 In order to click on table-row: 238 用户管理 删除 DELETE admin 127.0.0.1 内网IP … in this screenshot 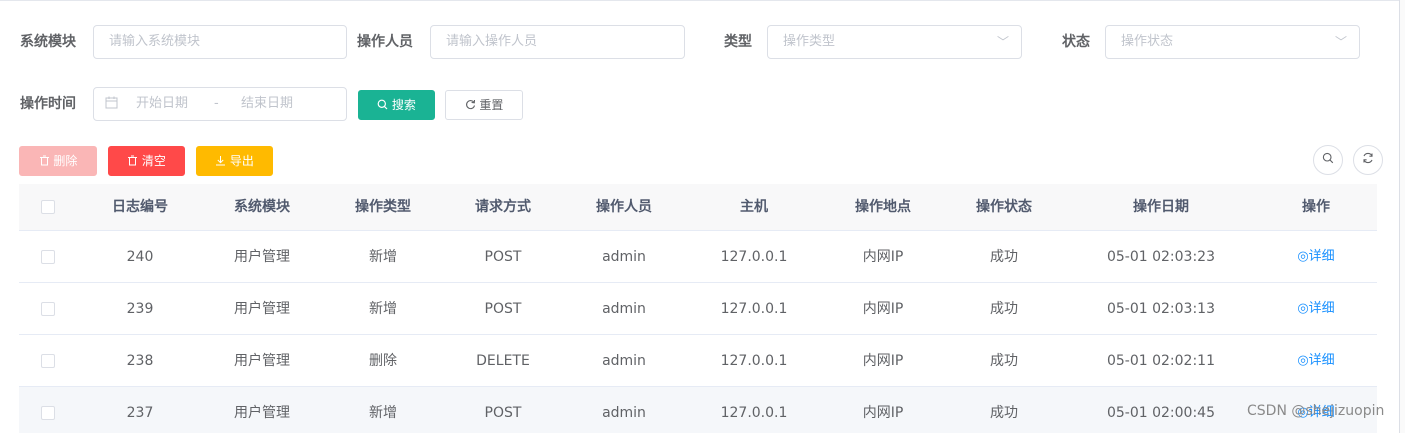, I will do `click(698, 361)`.